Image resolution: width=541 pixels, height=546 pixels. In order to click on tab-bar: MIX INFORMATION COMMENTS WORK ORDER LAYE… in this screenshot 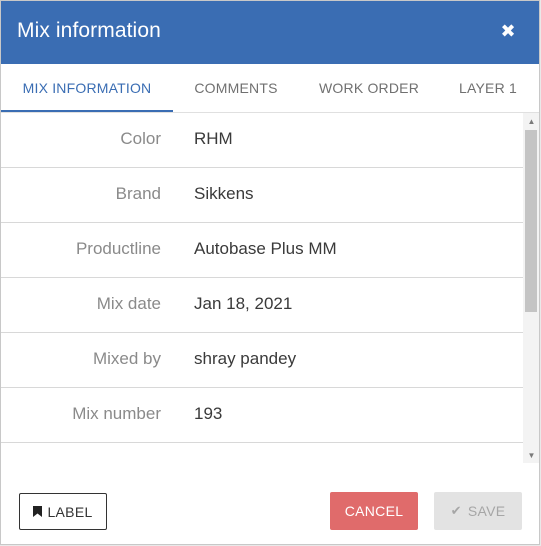, I will do `click(270, 88)`.